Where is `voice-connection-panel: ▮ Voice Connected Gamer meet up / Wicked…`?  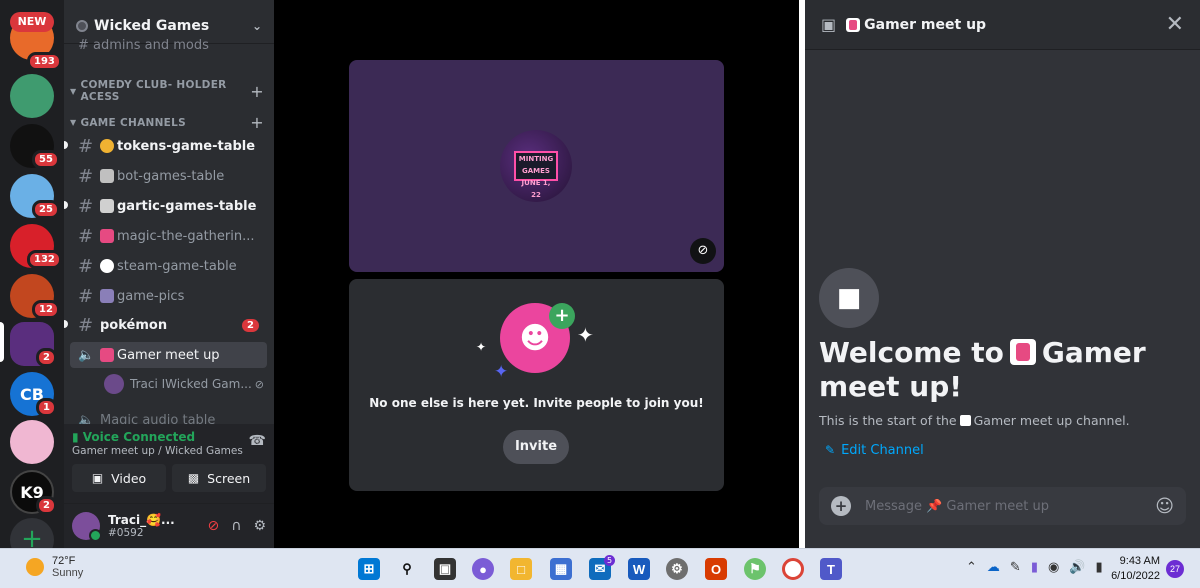
voice-connection-panel: ▮ Voice Connected Gamer meet up / Wicked… is located at coordinates (169, 464).